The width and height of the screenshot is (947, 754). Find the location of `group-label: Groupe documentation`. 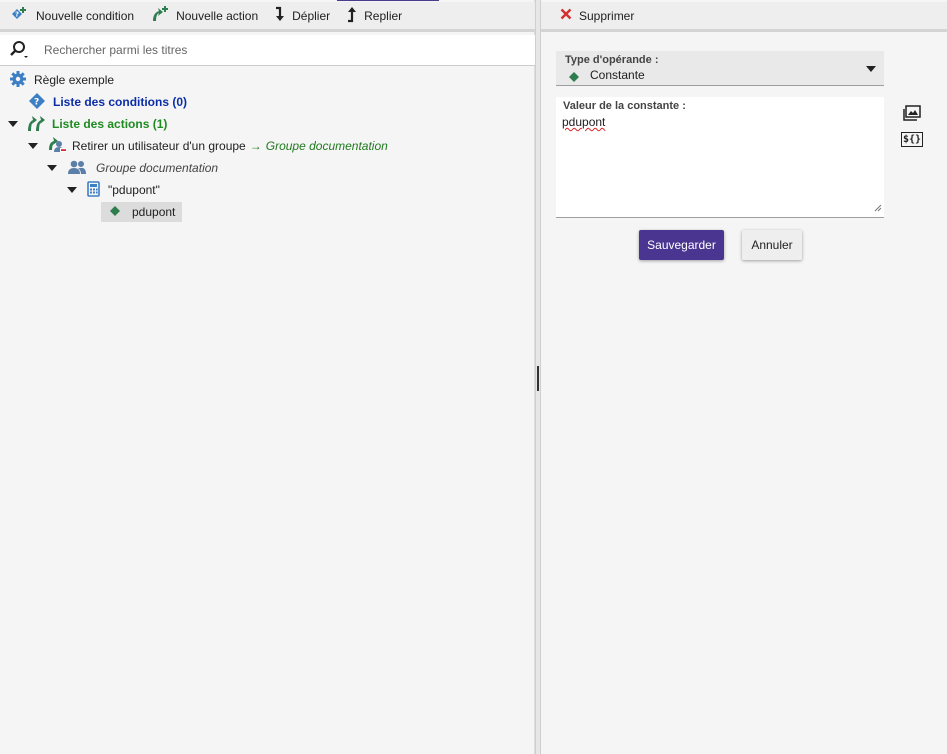

group-label: Groupe documentation is located at coordinates (157, 168).